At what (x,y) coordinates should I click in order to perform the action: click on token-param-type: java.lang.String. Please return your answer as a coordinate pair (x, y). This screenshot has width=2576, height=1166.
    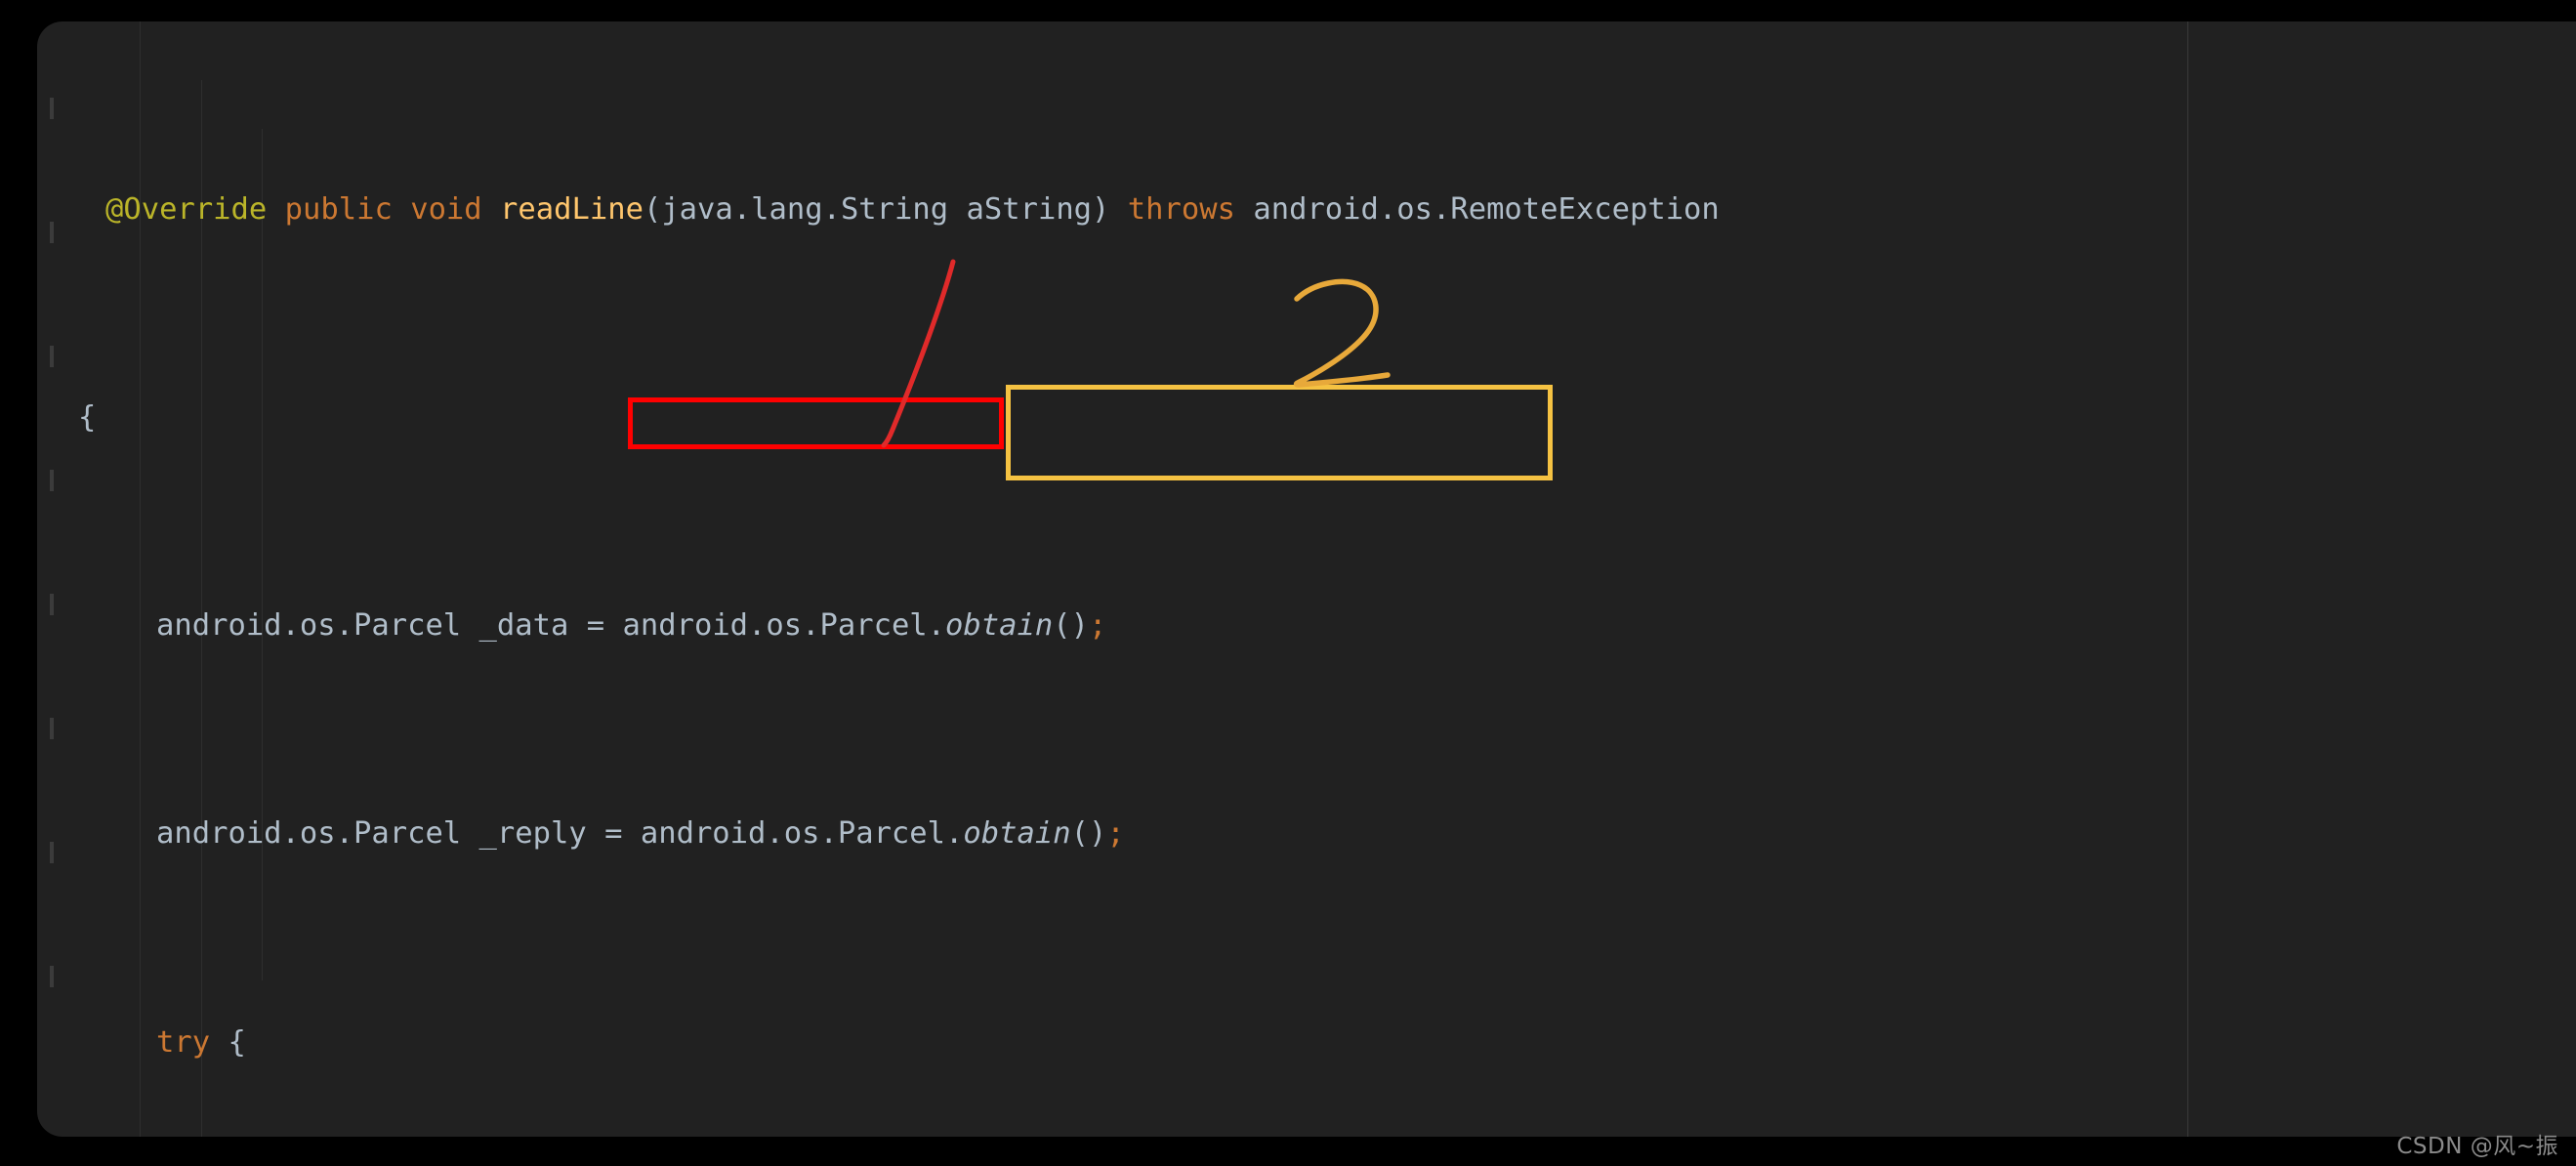
    Looking at the image, I should click on (805, 209).